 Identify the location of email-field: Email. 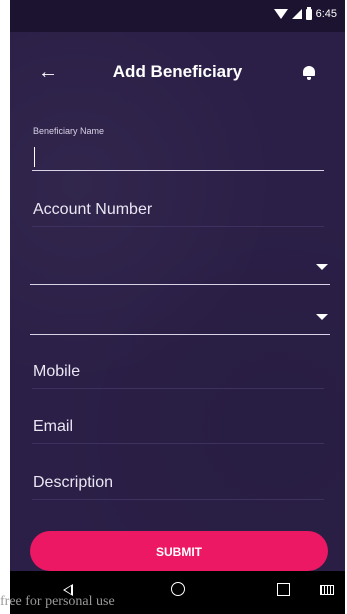
(178, 427).